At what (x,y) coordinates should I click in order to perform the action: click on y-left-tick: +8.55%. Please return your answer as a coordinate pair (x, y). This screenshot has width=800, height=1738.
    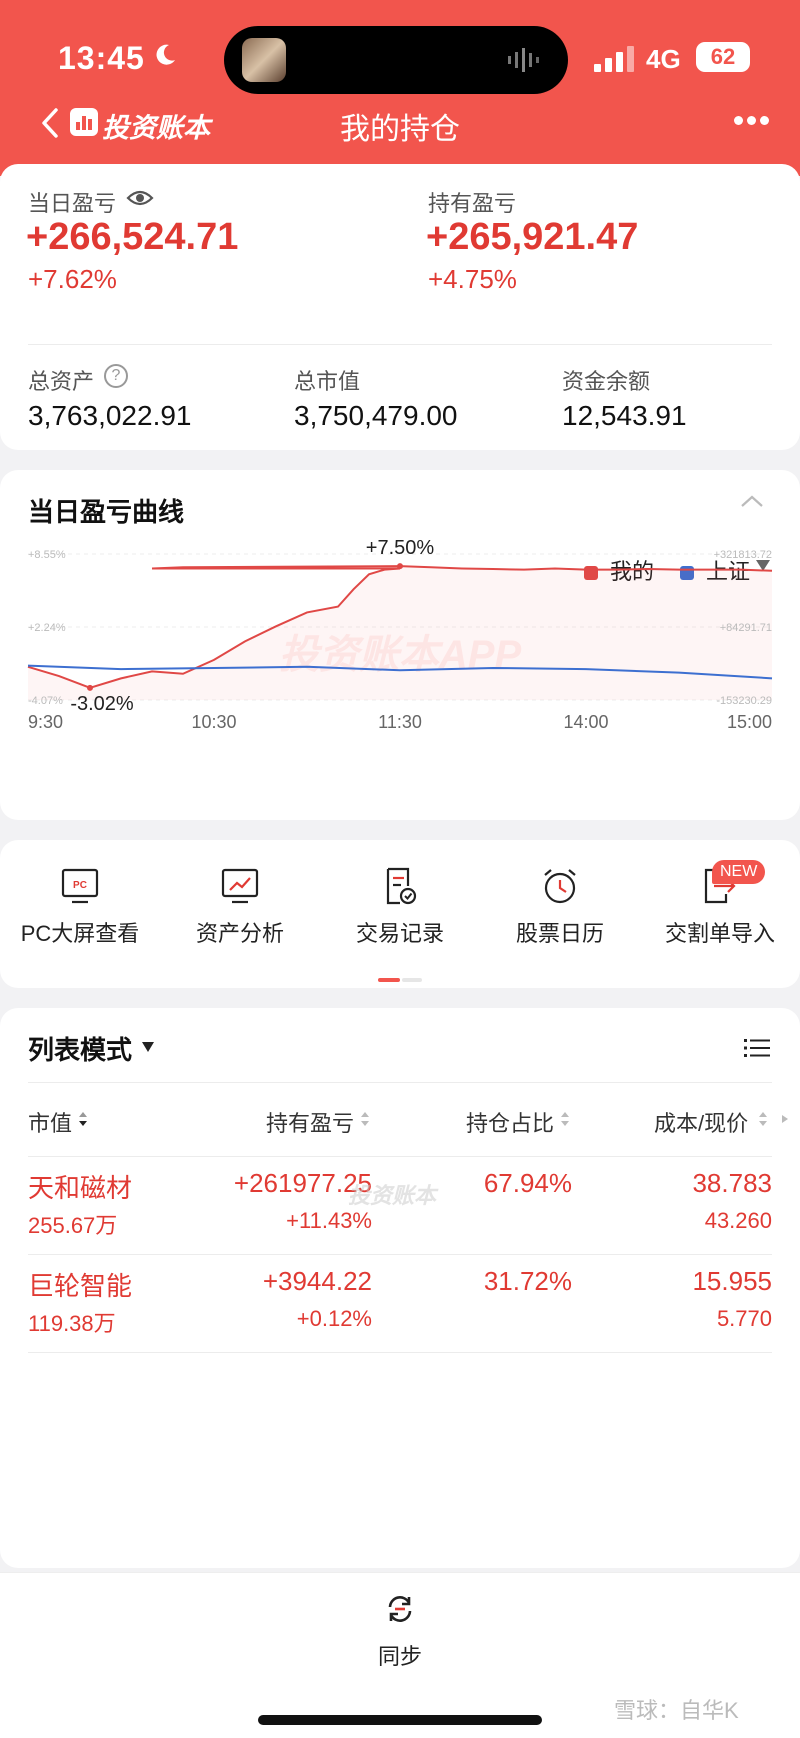
    Looking at the image, I should click on (47, 555).